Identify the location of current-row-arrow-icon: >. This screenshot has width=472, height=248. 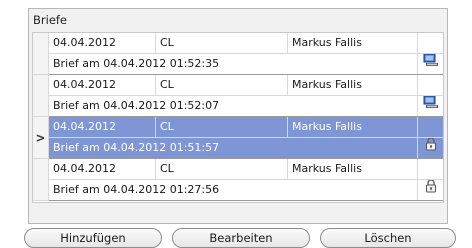
(40, 138).